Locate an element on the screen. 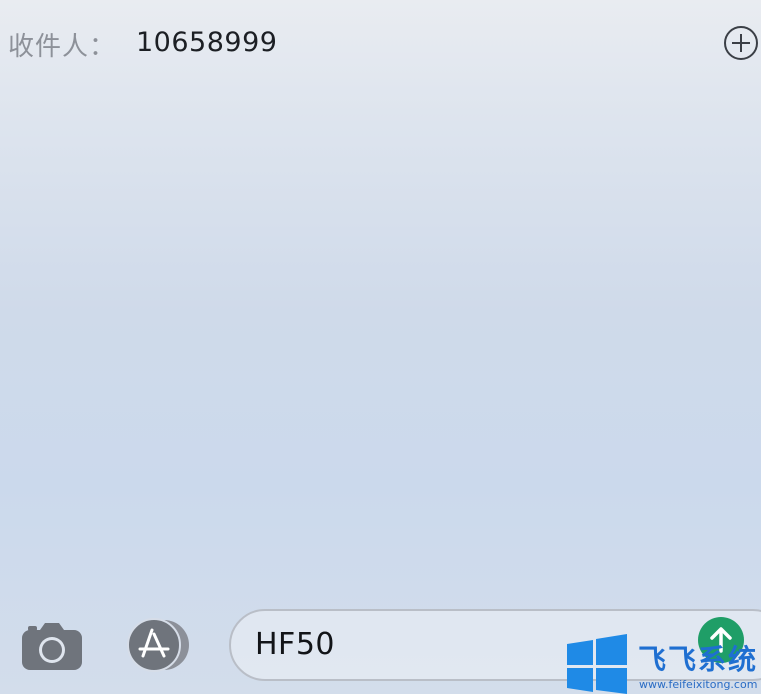 This screenshot has height=694, width=761. windows-logo-icon is located at coordinates (597, 664).